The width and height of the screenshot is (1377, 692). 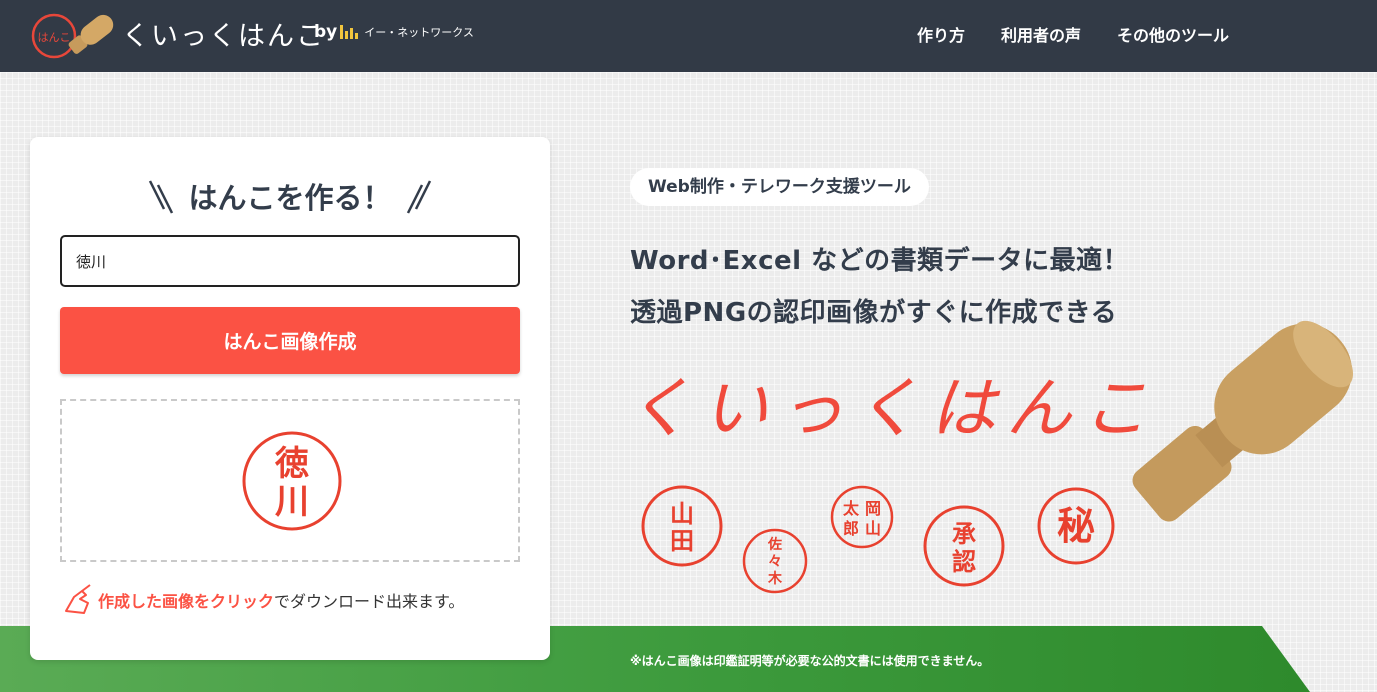 What do you see at coordinates (326, 32) in the screenshot?
I see `by-label: by` at bounding box center [326, 32].